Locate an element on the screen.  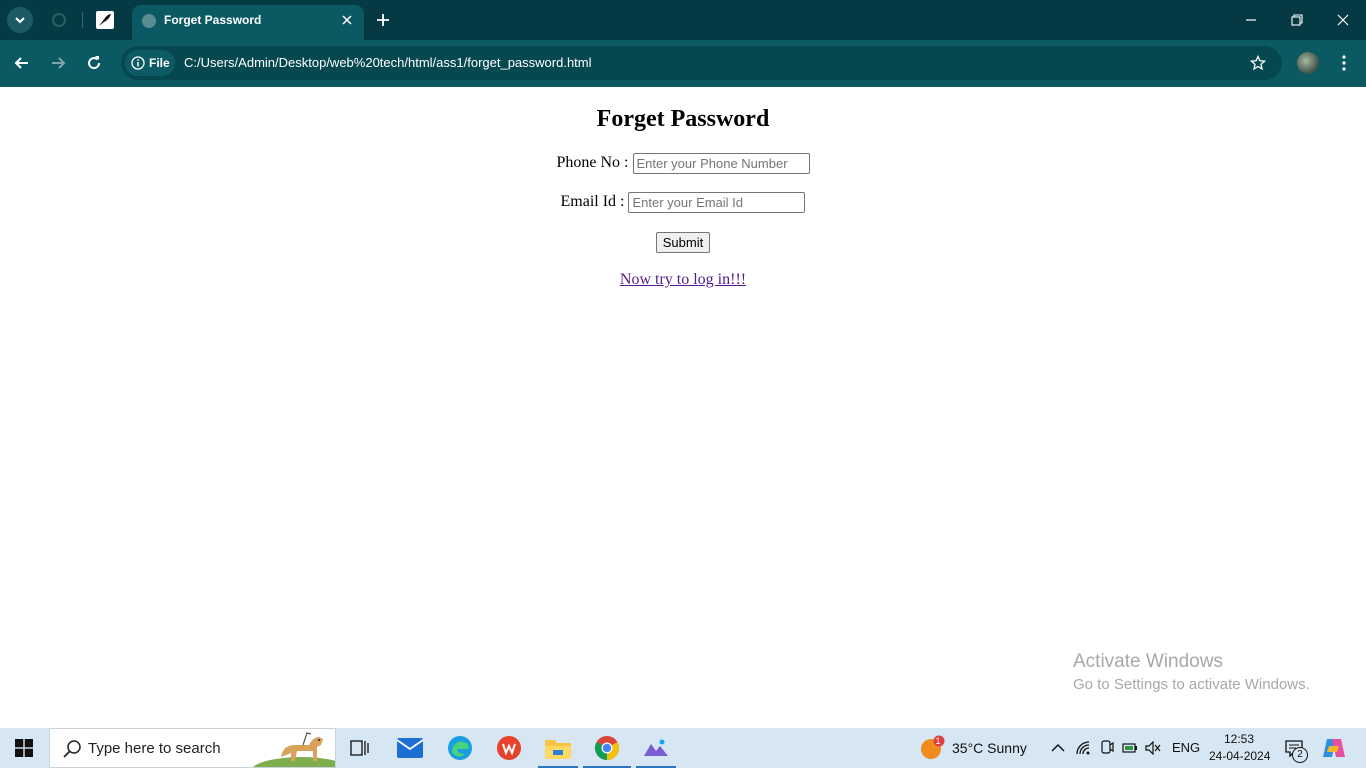
language-indicator: ENG is located at coordinates (1186, 747).